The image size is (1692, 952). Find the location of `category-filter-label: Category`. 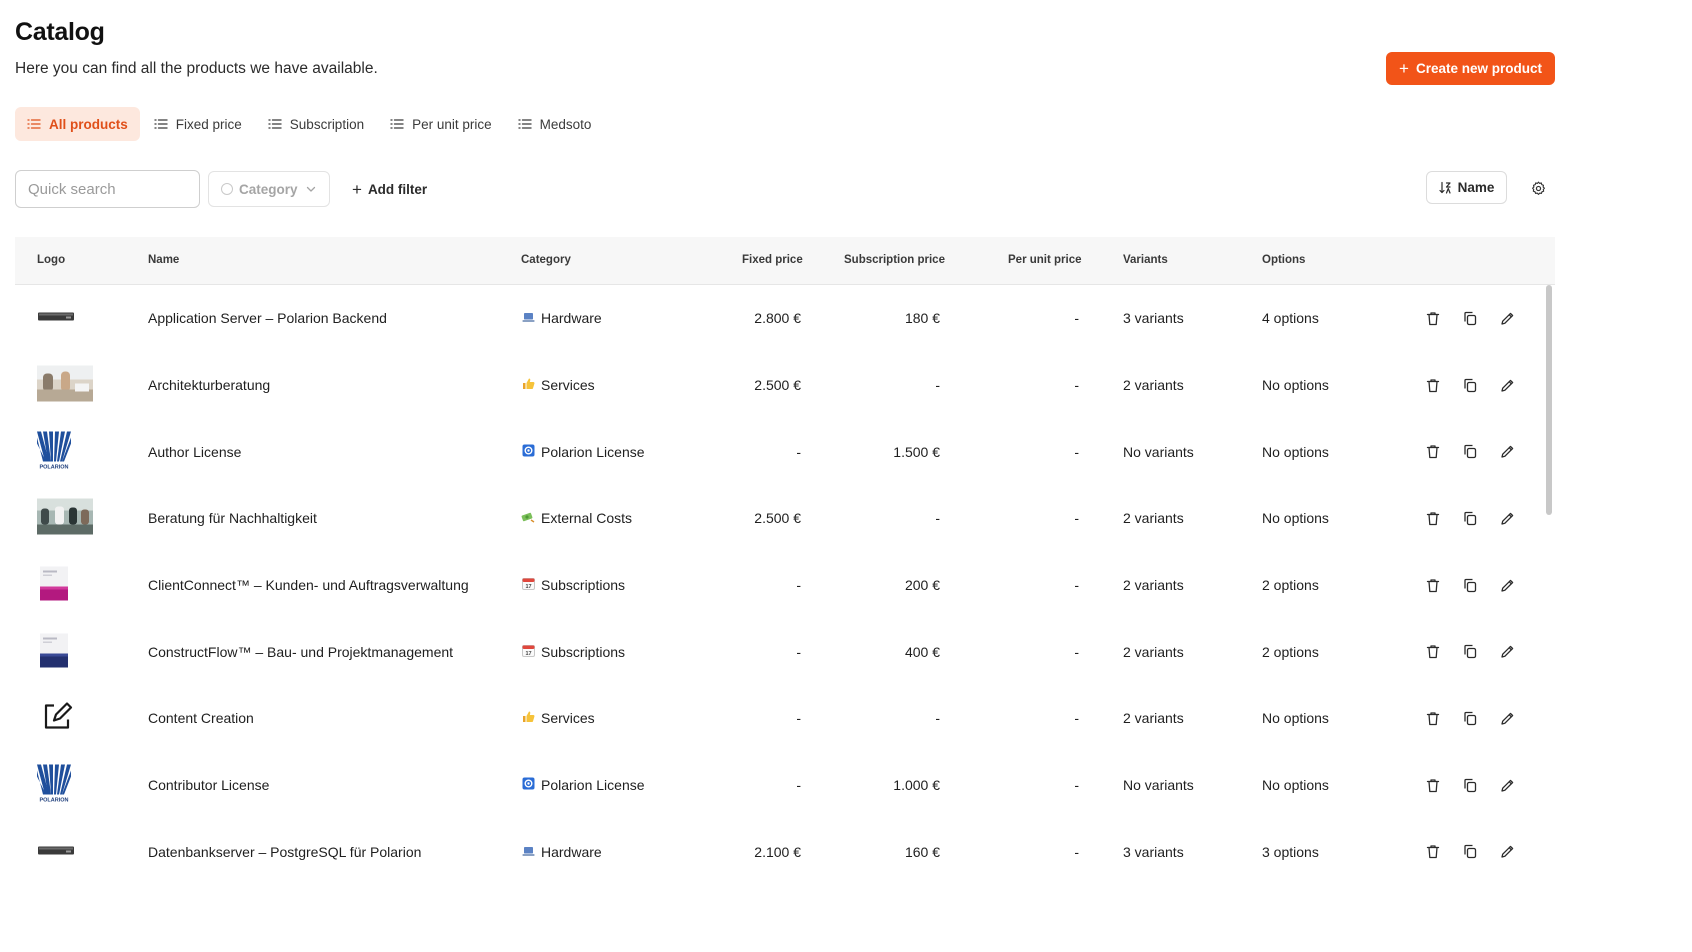

category-filter-label: Category is located at coordinates (268, 189).